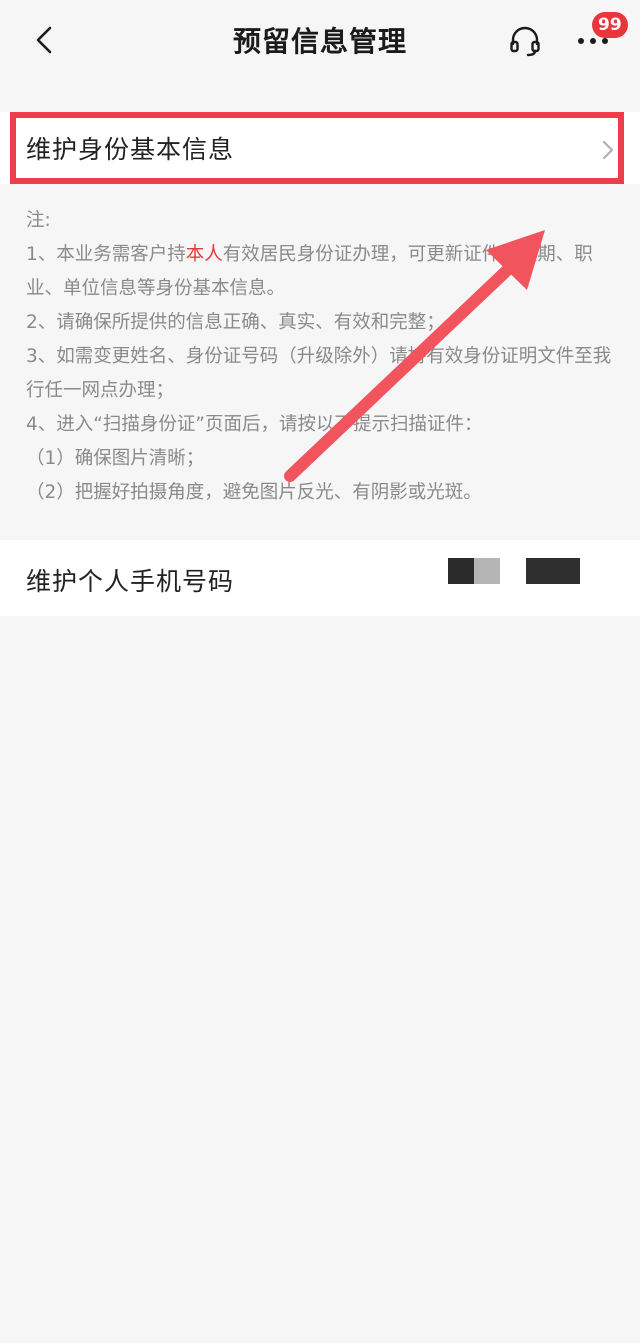  Describe the element at coordinates (320, 40) in the screenshot. I see `header-bar: 预留信息管理 99` at that location.